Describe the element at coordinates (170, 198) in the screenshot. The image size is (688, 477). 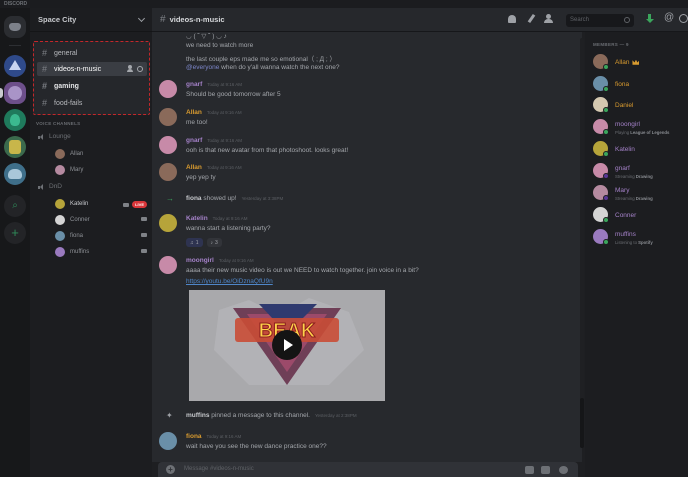
I see `join-arrow-icon: →` at that location.